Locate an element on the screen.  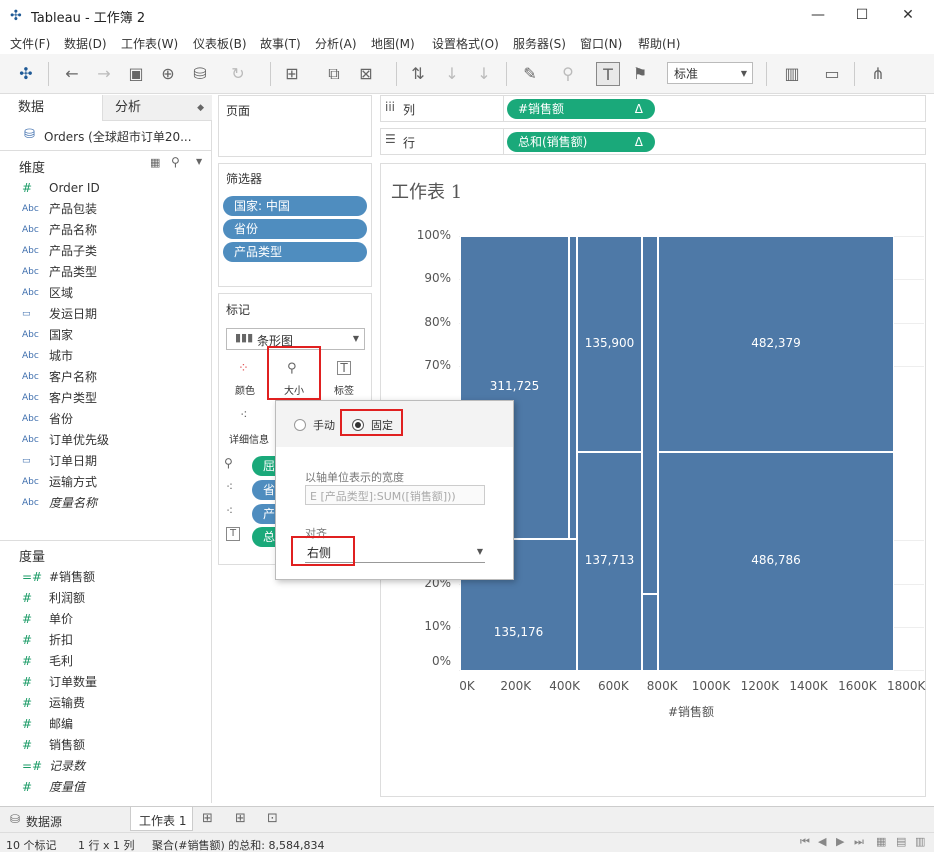
dimension-item: Abc 客户名称 is located at coordinates (105, 377).